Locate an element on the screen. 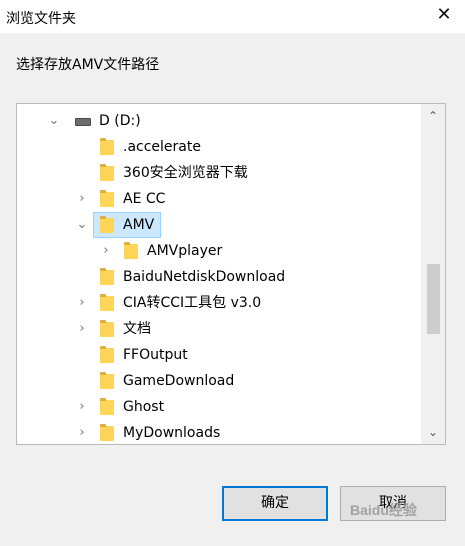 This screenshot has width=465, height=546. tree-row-label: 文档 is located at coordinates (137, 329).